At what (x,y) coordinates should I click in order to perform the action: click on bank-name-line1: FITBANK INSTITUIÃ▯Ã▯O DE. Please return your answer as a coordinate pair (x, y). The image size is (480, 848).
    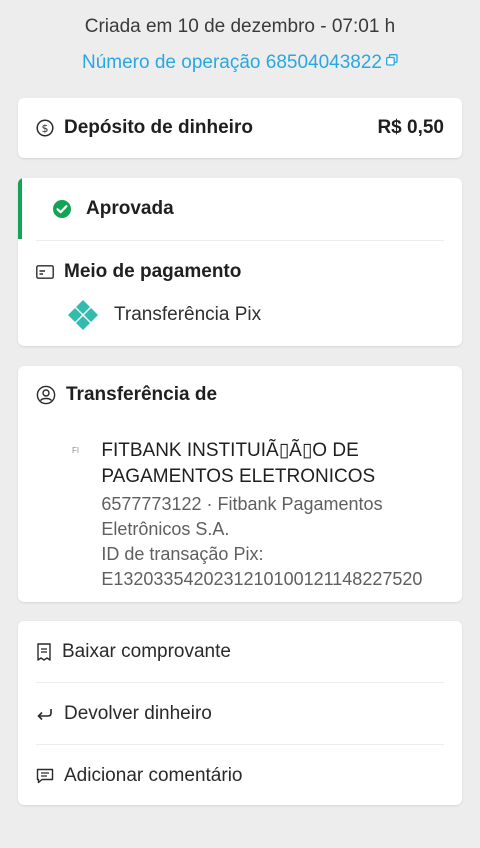
    Looking at the image, I should click on (230, 450).